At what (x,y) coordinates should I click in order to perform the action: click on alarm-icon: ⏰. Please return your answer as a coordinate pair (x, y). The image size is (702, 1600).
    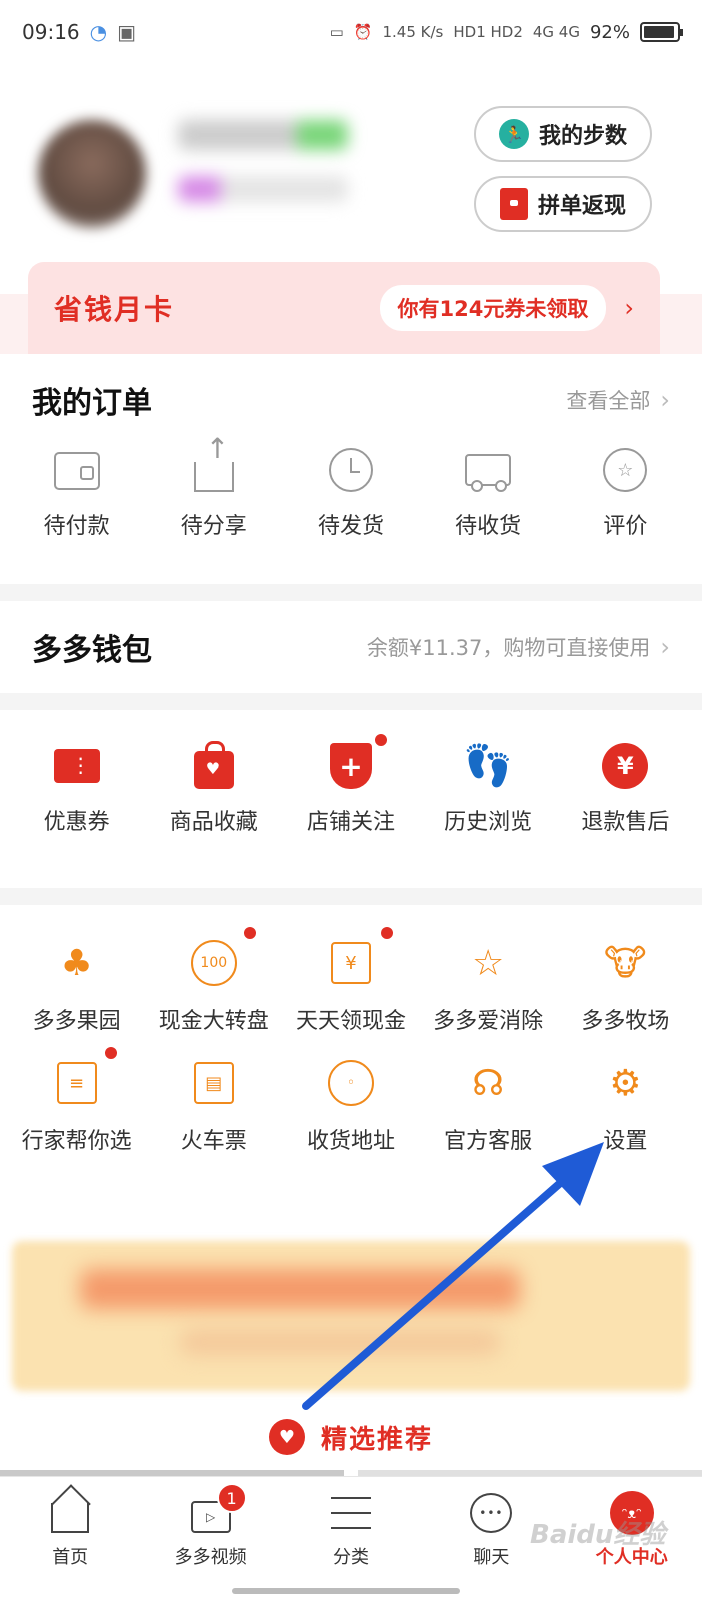
    Looking at the image, I should click on (363, 32).